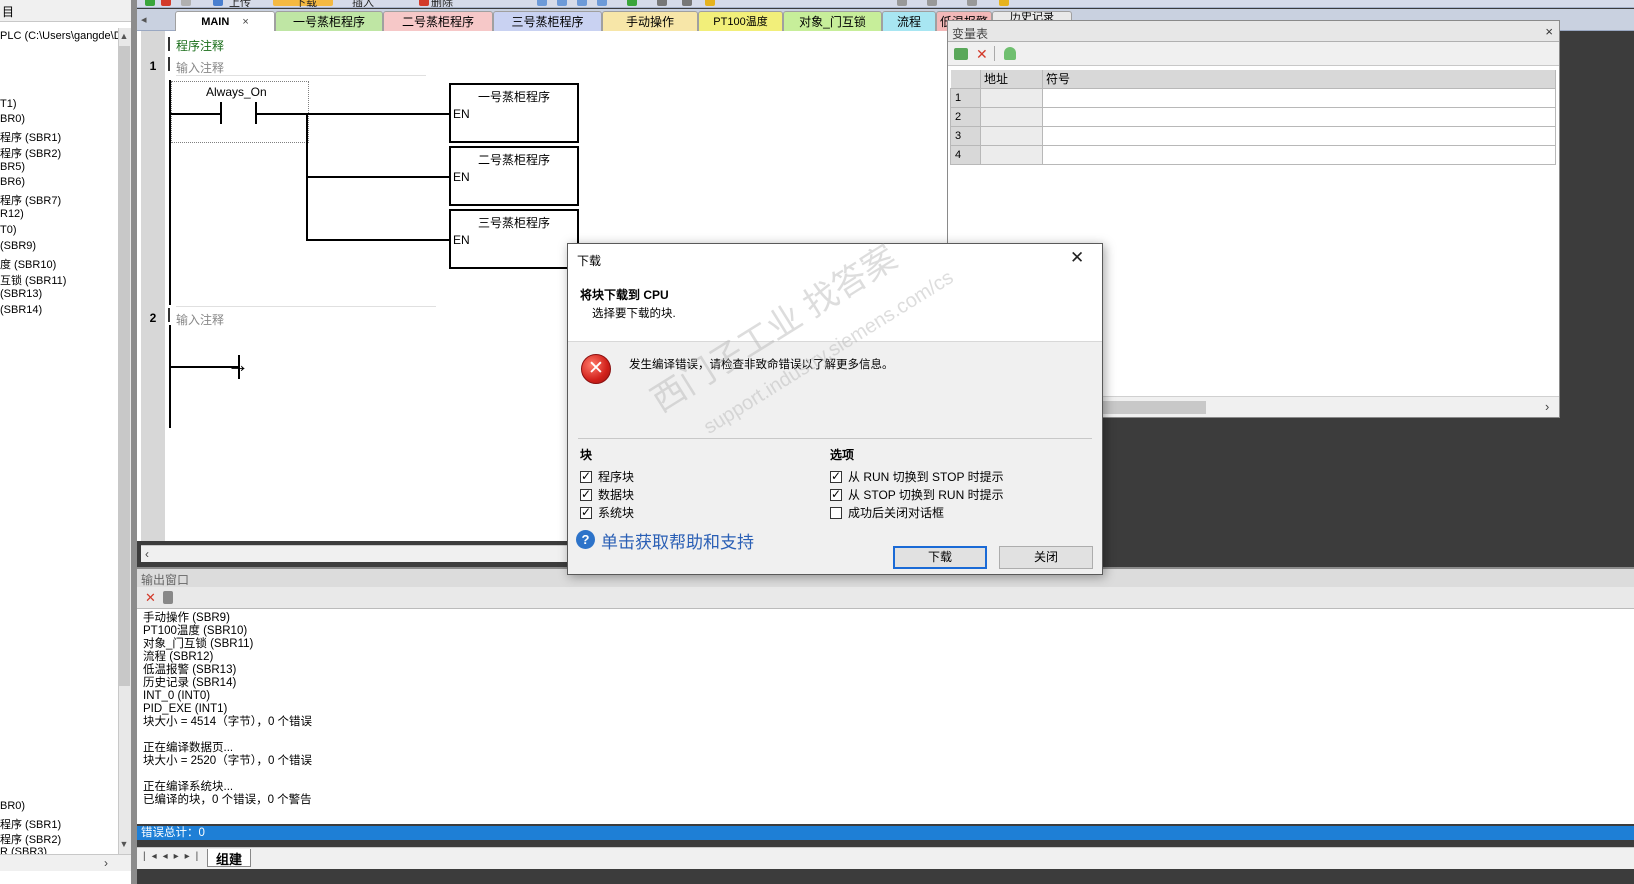 Image resolution: width=1634 pixels, height=884 pixels. I want to click on tree-item: 程序 (SBR7), so click(60, 200).